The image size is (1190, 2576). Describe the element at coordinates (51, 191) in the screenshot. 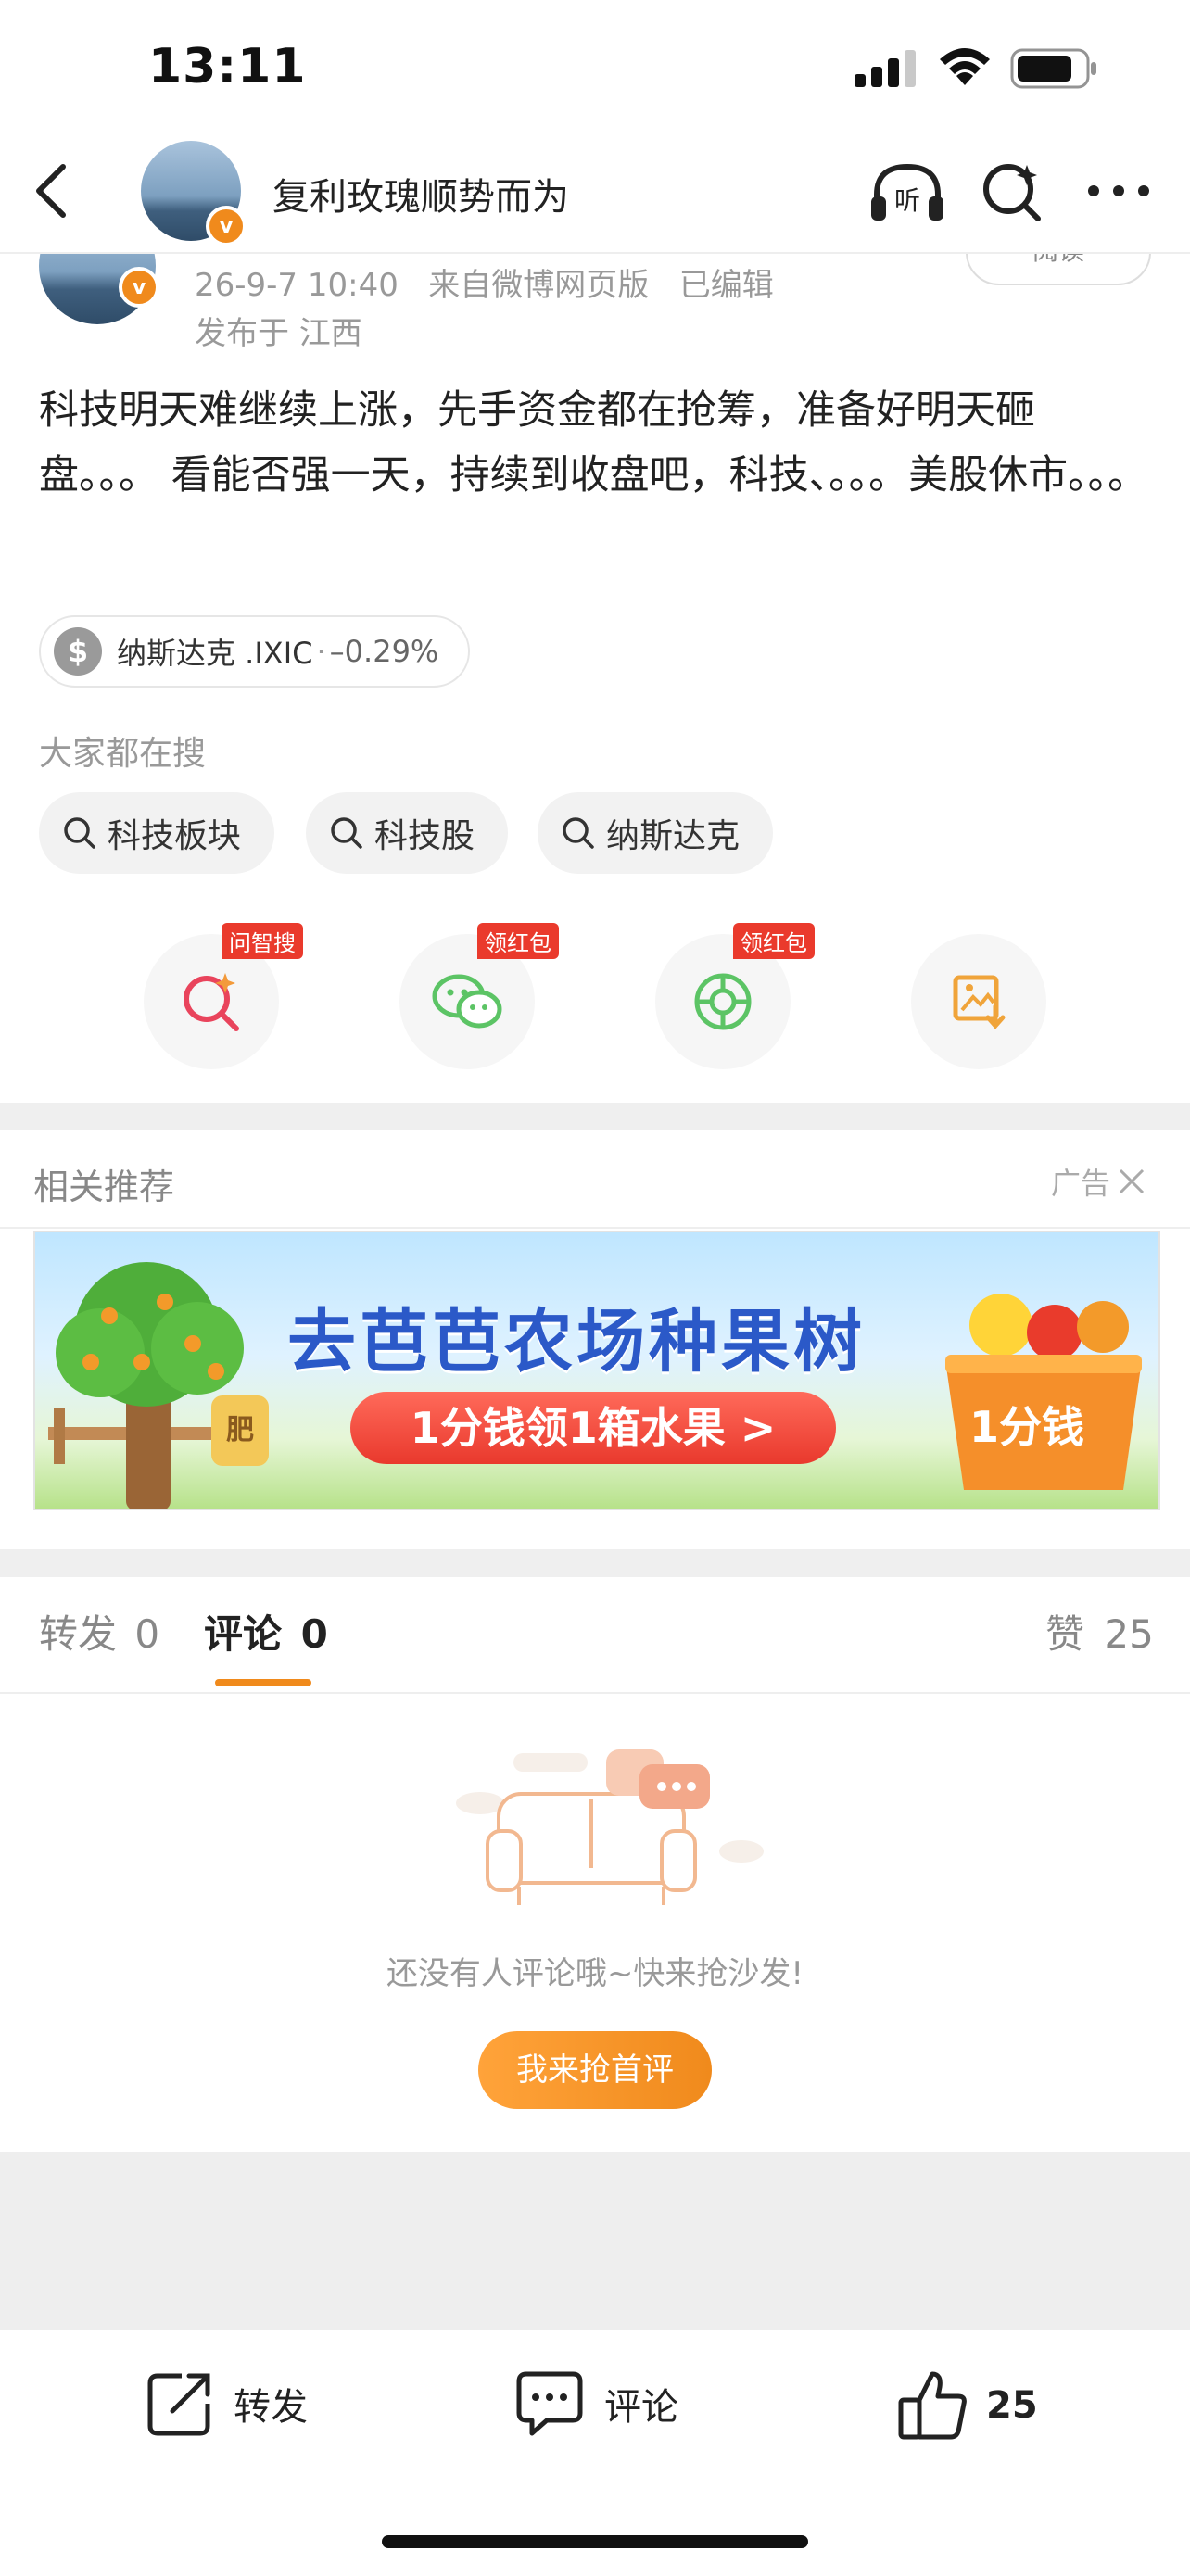

I see `back-icon` at that location.